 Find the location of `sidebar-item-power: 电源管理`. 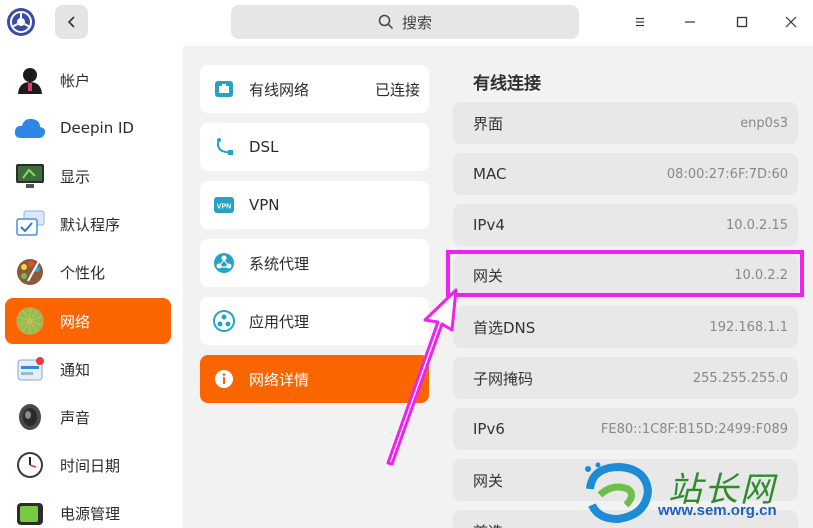

sidebar-item-power: 电源管理 is located at coordinates (88, 509).